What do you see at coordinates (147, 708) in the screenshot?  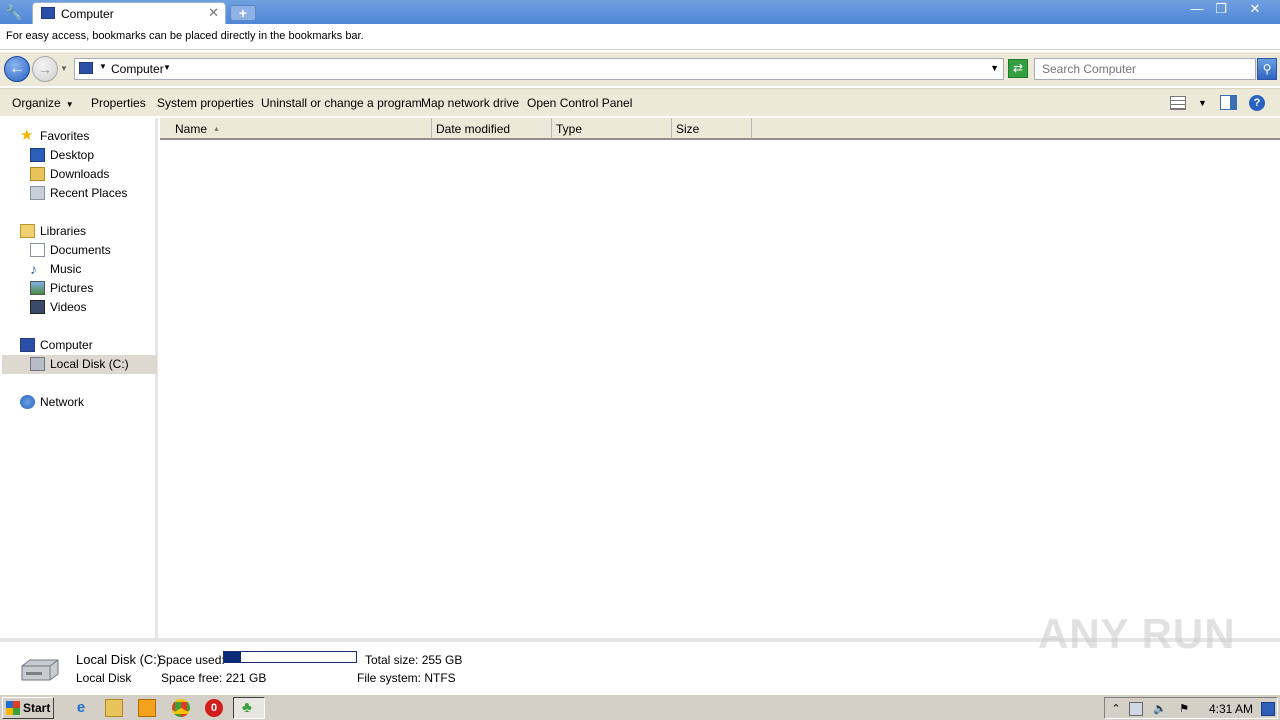 I see `media-player-icon` at bounding box center [147, 708].